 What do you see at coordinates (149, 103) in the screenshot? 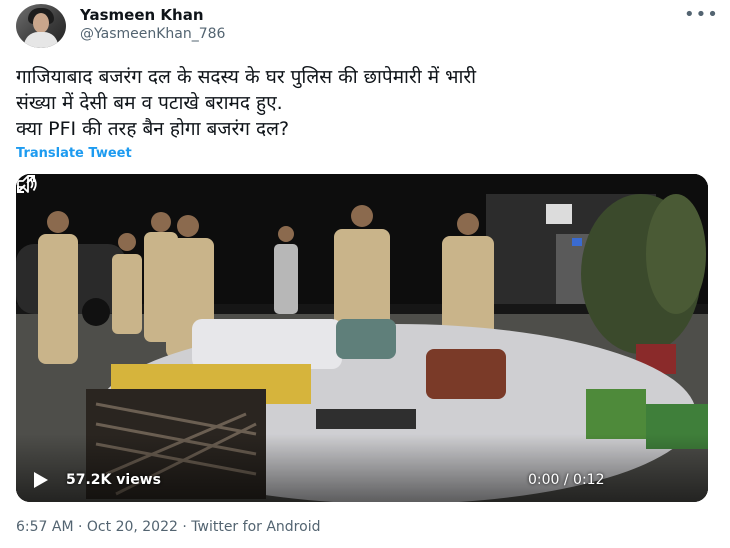
I see `tweet-text-line: संख्या में देसी बम व पटाखे बरामद हुए.` at bounding box center [149, 103].